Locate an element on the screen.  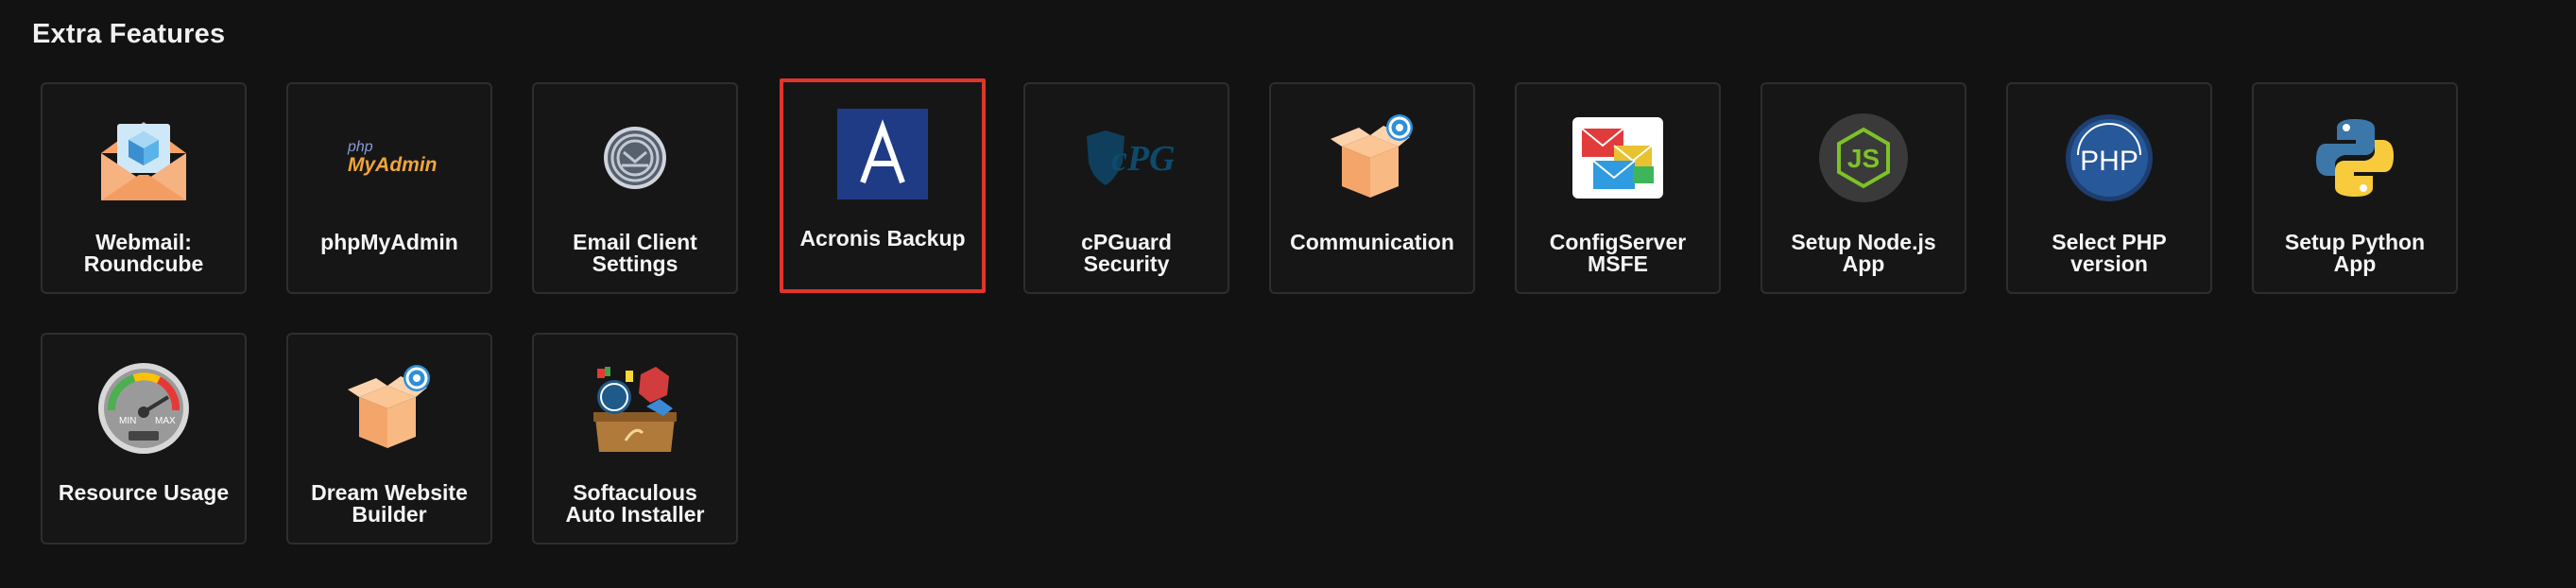
tile-cpguard-security: cPG cPGuard Security is located at coordinates (1126, 188).